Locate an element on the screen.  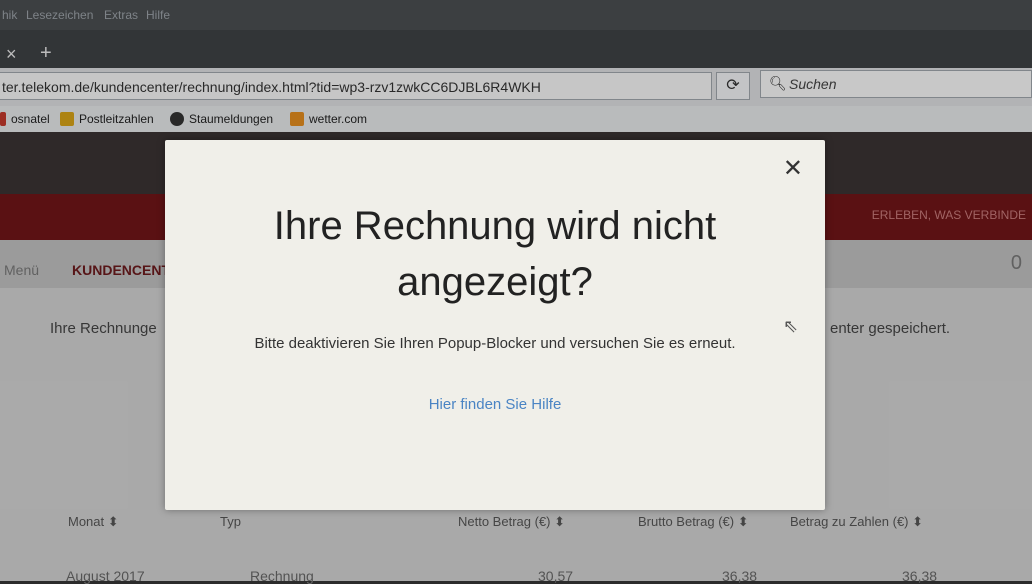
close-icon: ✕ is located at coordinates (793, 168).